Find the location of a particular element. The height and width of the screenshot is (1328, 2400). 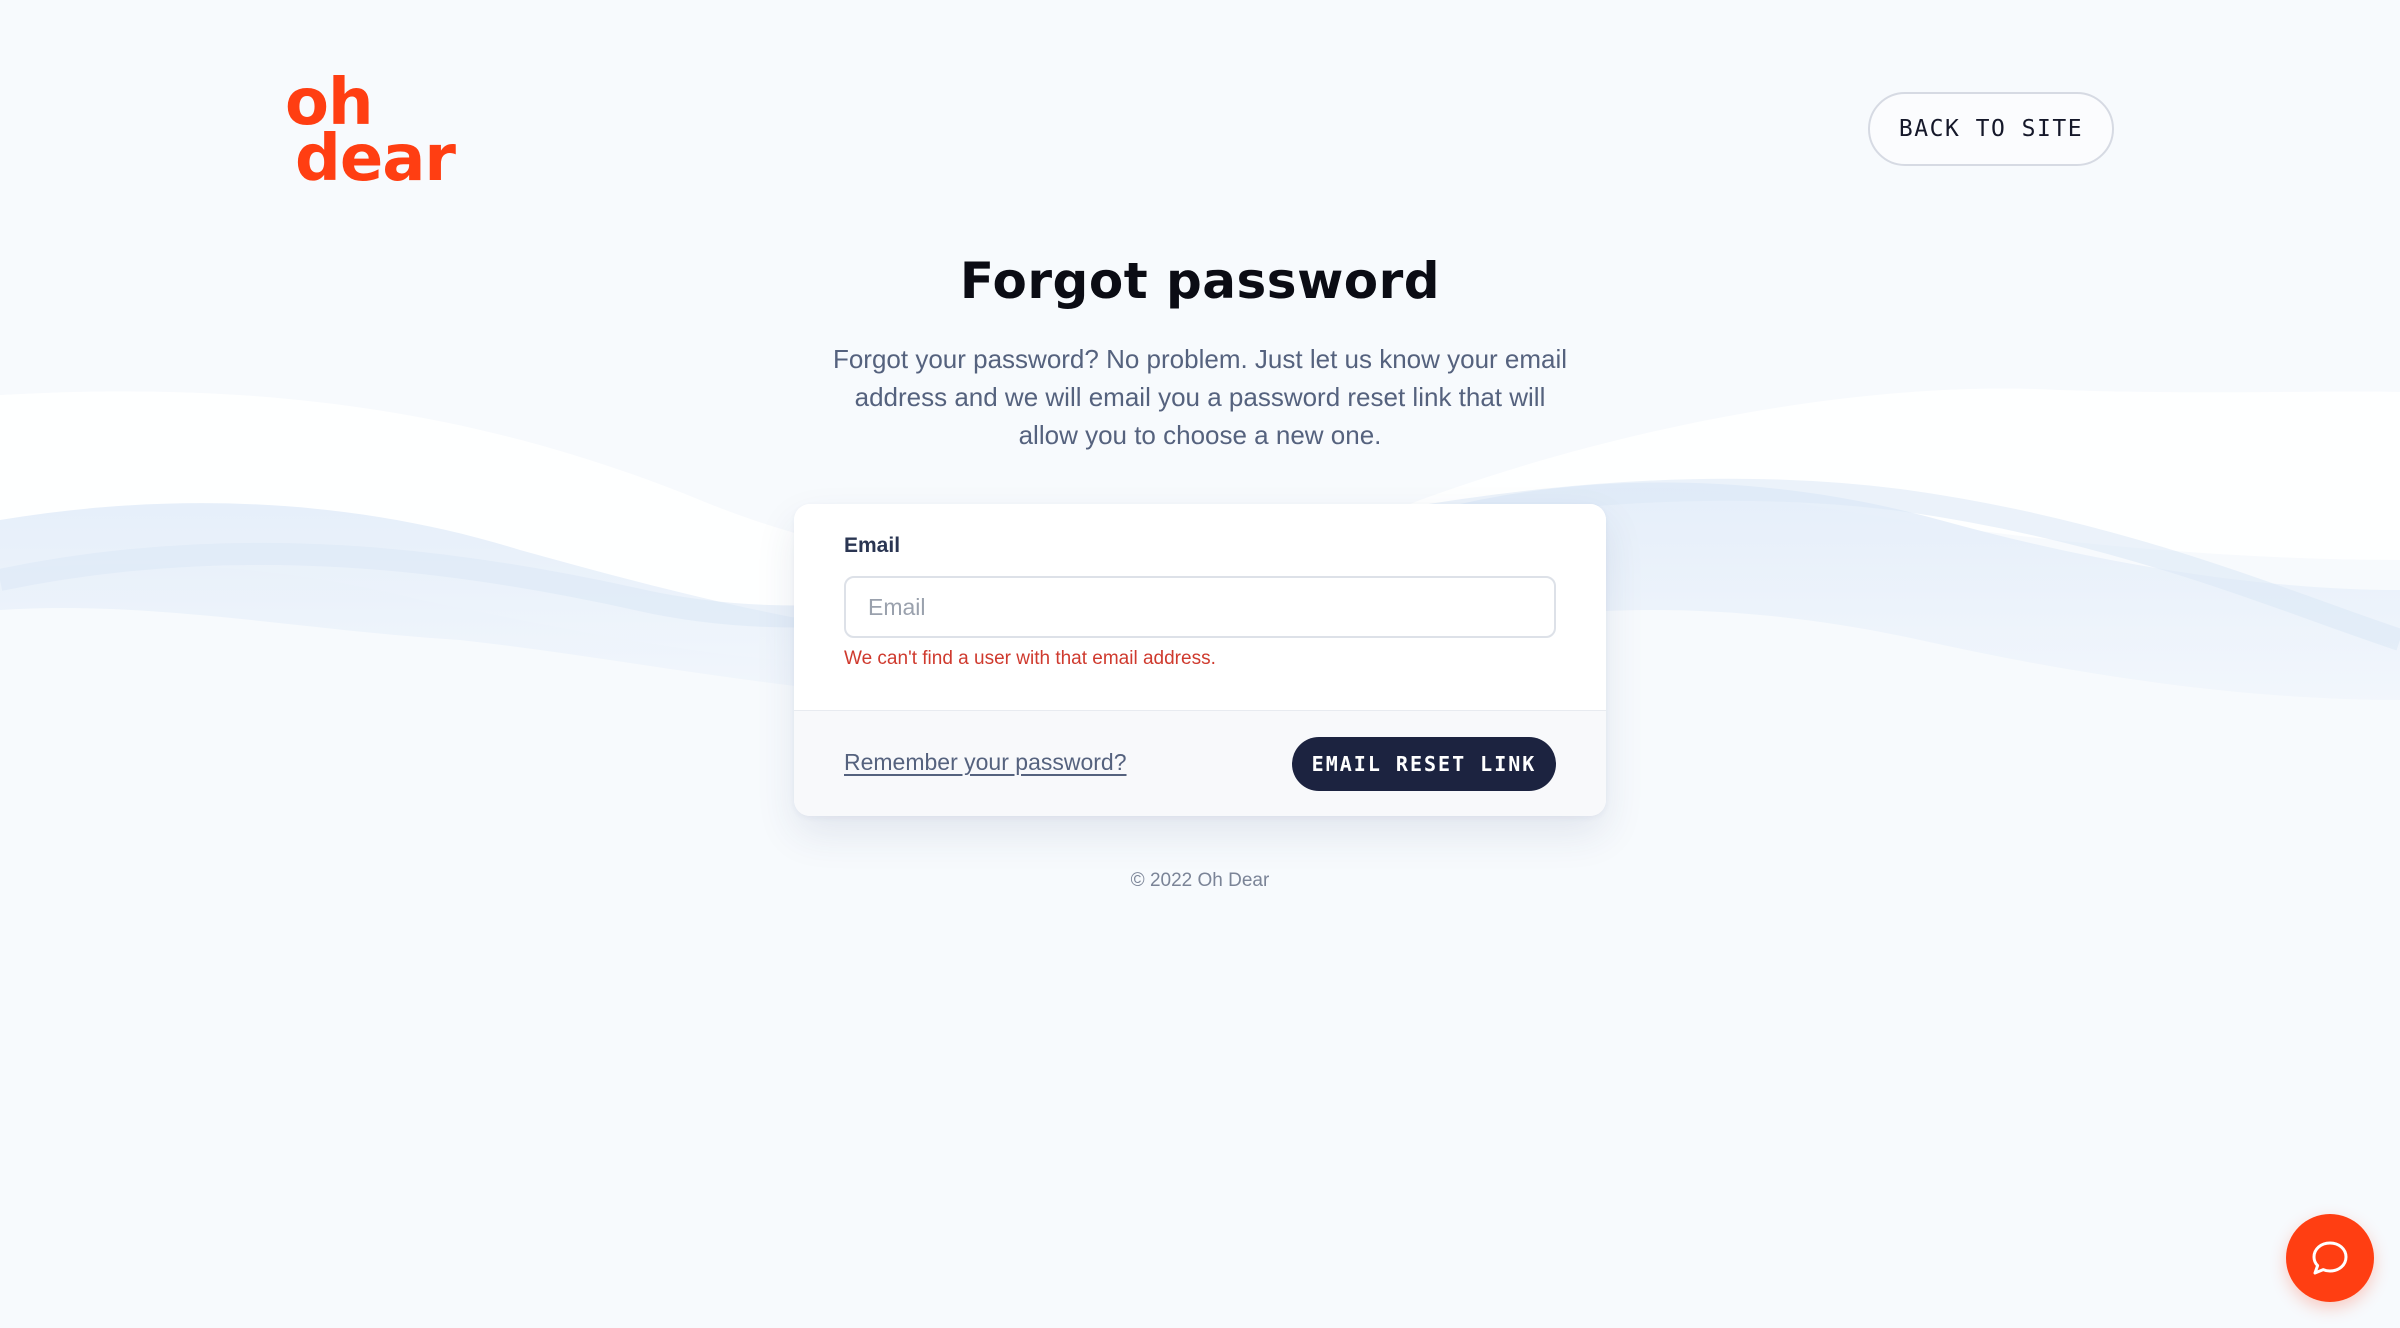

oh-dear-logo: oh dear is located at coordinates (375, 130).